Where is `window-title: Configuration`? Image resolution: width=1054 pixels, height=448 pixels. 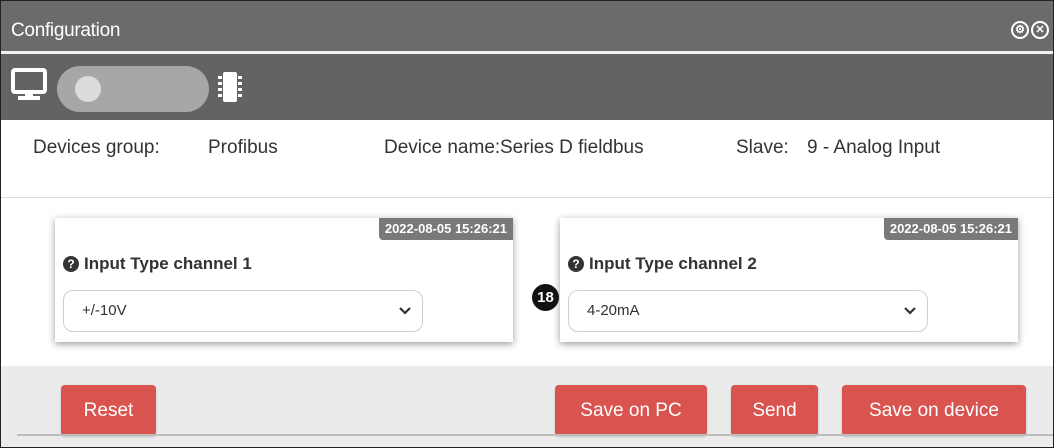
window-title: Configuration is located at coordinates (66, 30).